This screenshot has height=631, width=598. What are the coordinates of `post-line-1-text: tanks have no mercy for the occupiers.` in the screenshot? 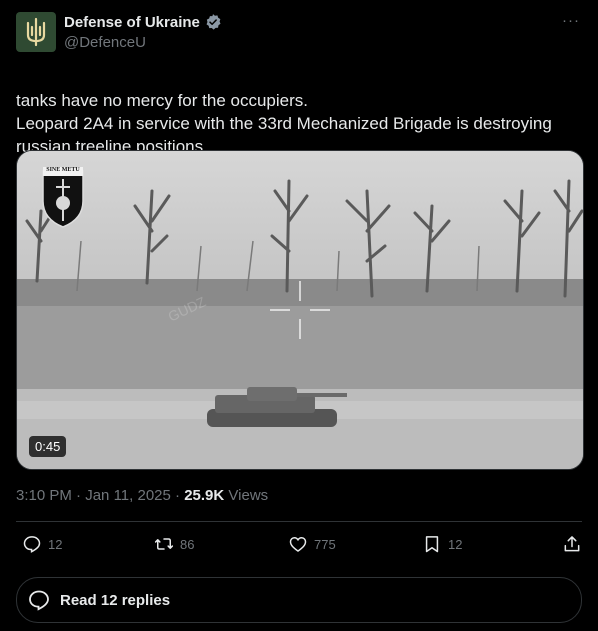 It's located at (162, 100).